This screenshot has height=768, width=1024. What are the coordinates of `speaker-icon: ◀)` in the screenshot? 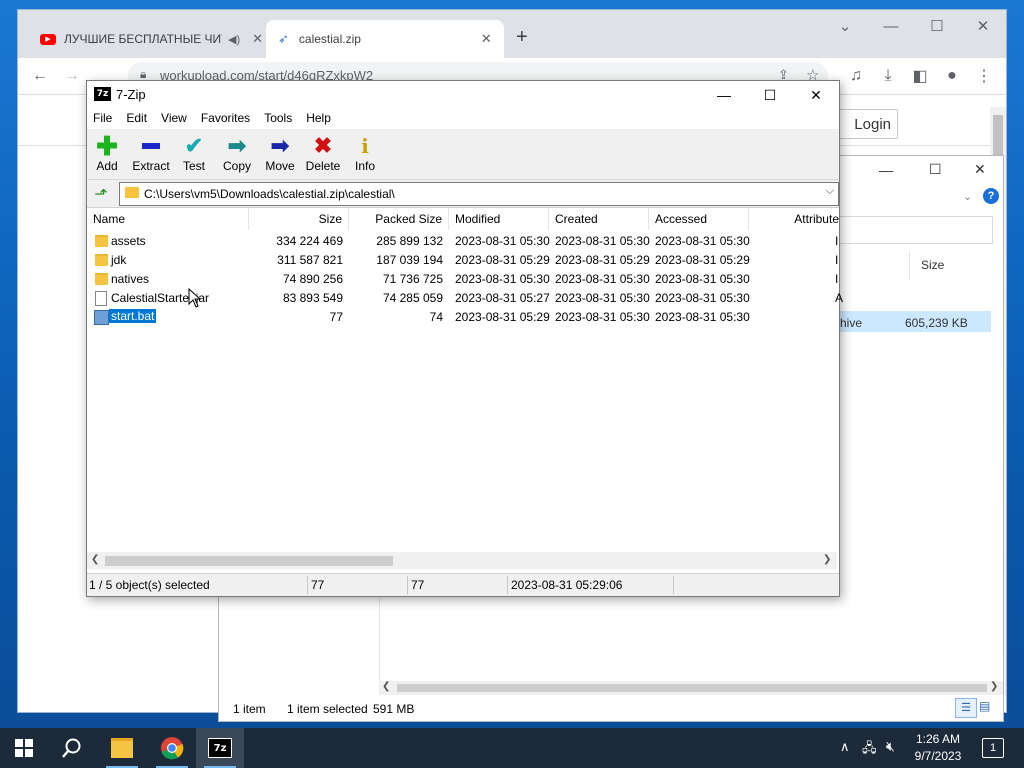 It's located at (234, 39).